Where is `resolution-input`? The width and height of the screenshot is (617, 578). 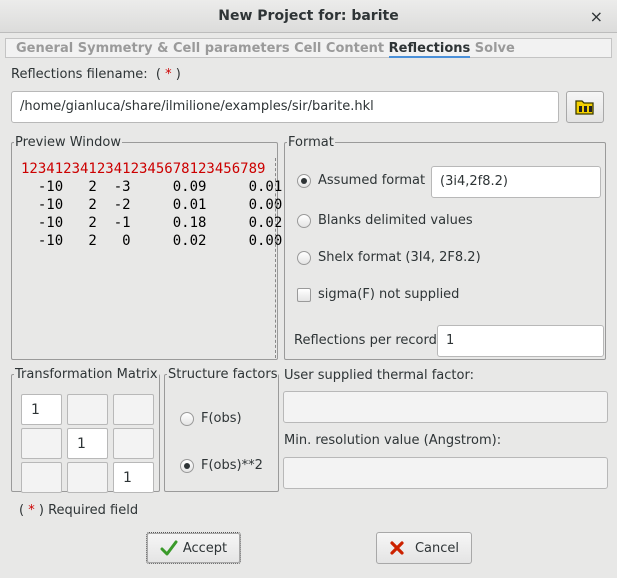
resolution-input is located at coordinates (445, 473).